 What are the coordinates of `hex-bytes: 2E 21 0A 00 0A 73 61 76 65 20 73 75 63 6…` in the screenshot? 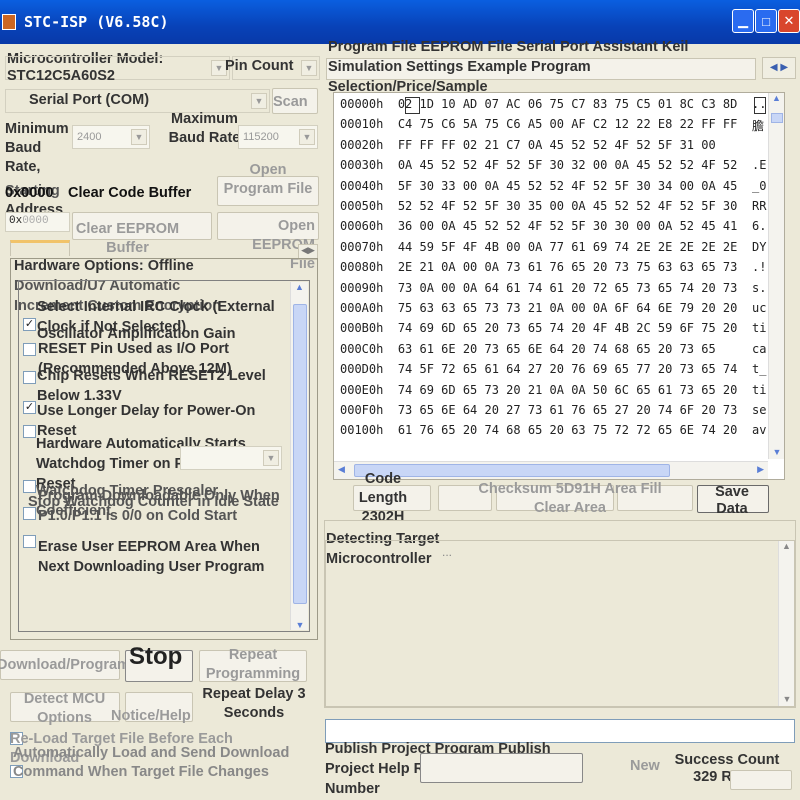 It's located at (567, 267).